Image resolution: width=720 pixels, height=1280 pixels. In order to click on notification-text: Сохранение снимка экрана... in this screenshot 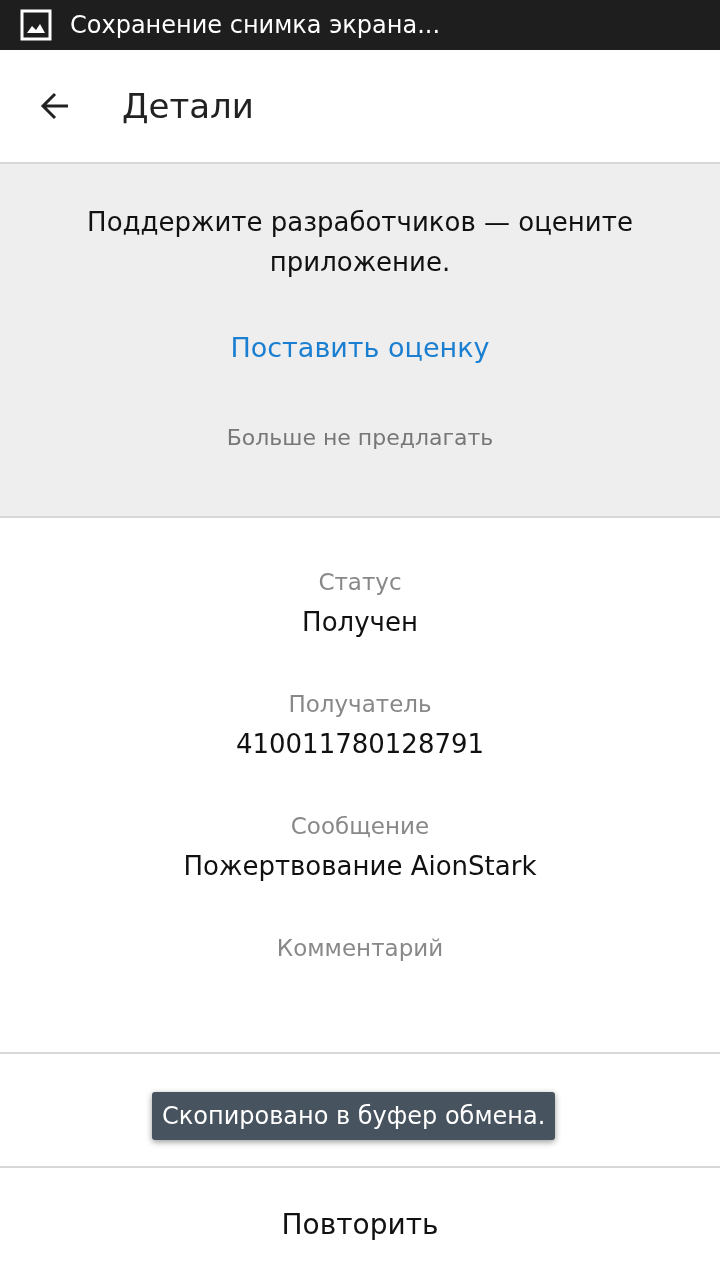, I will do `click(255, 25)`.